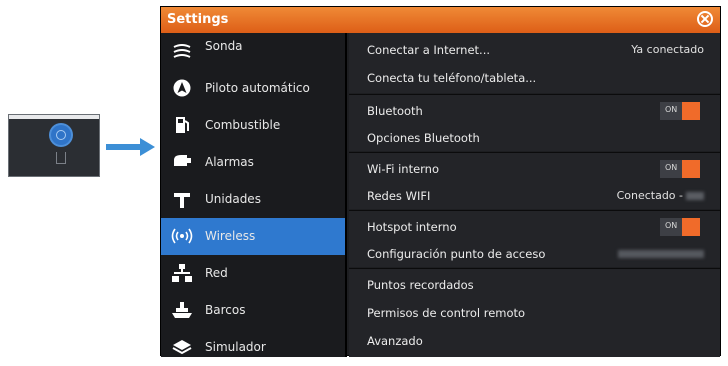 The image size is (728, 366). What do you see at coordinates (446, 313) in the screenshot?
I see `row-label: Permisos de control remoto` at bounding box center [446, 313].